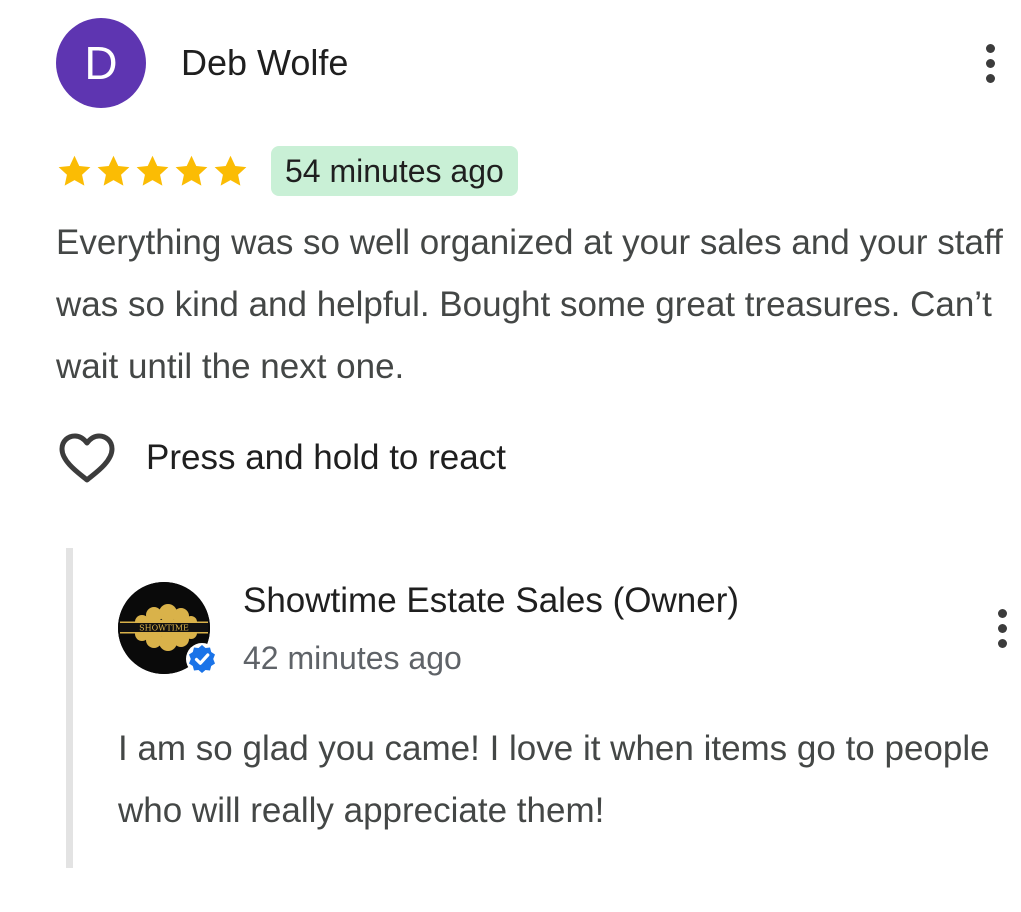 Image resolution: width=1021 pixels, height=912 pixels. What do you see at coordinates (394, 171) in the screenshot?
I see `review-time-badge: 54 minutes ago` at bounding box center [394, 171].